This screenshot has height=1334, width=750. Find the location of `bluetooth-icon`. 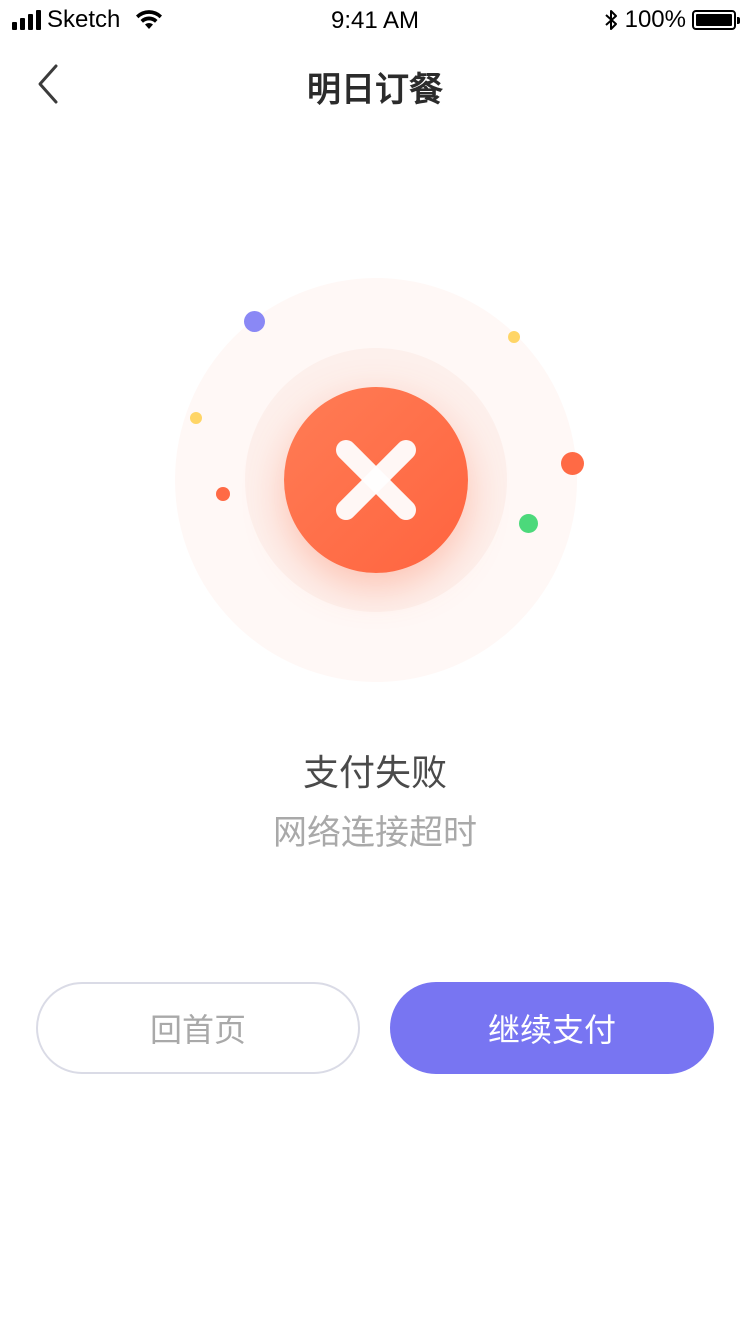

bluetooth-icon is located at coordinates (610, 20).